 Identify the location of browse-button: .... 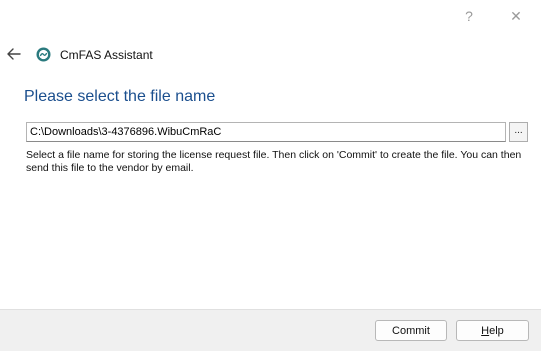
(518, 132).